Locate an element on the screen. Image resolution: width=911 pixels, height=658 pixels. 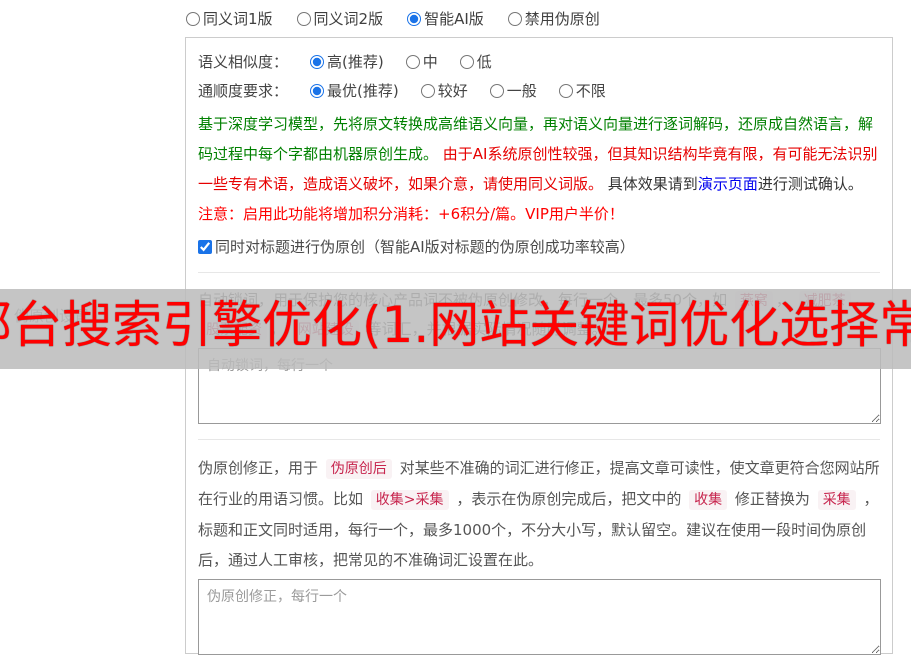
radio-synonym-v1-label: 同义词1版 is located at coordinates (238, 19).